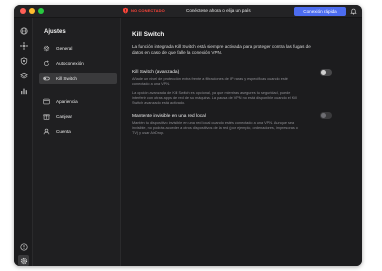 Image resolution: width=382 pixels, height=271 pixels. What do you see at coordinates (64, 48) in the screenshot?
I see `nav-label: General` at bounding box center [64, 48].